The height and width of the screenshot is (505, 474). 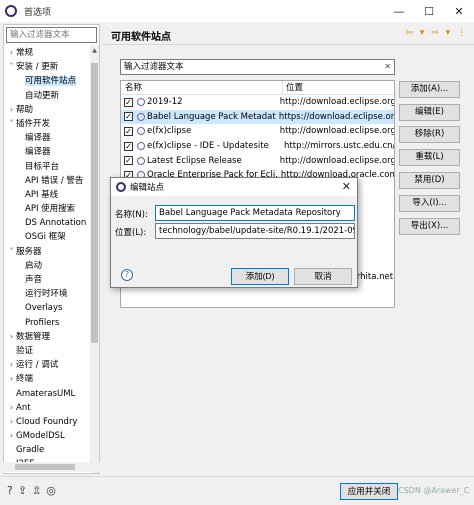 I want to click on tree-item: 目标平台, so click(x=47, y=167).